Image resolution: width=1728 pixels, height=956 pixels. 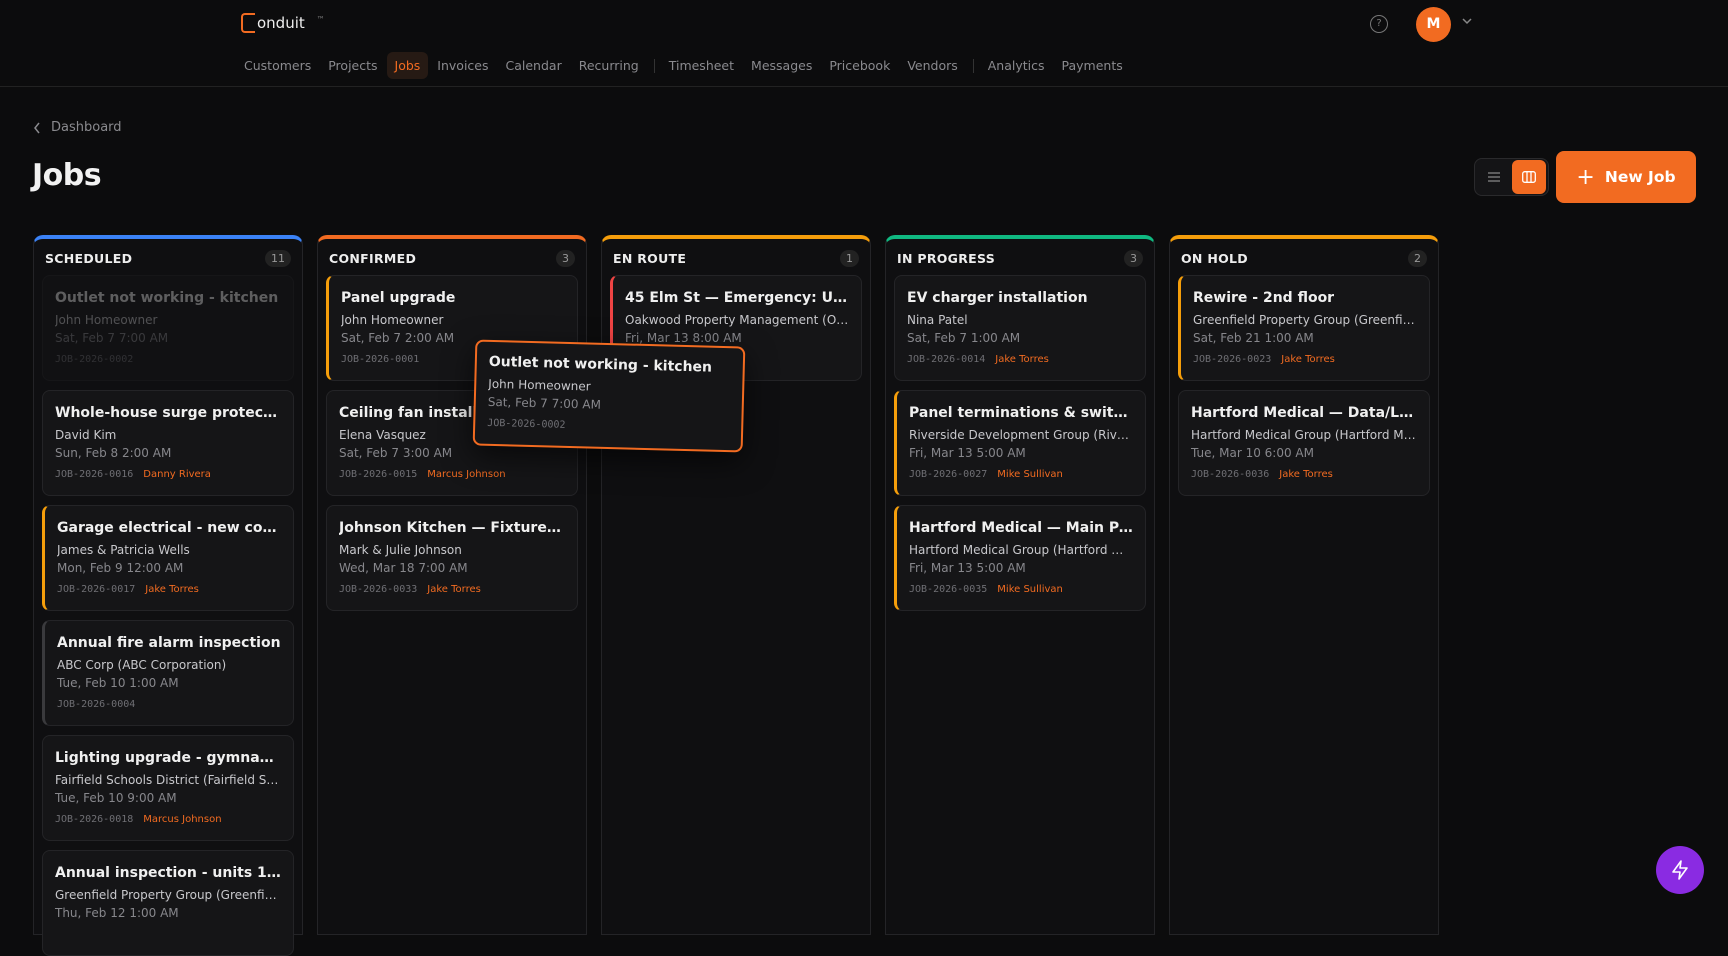 What do you see at coordinates (946, 359) in the screenshot?
I see `card-job-id: JOB-2026-0014` at bounding box center [946, 359].